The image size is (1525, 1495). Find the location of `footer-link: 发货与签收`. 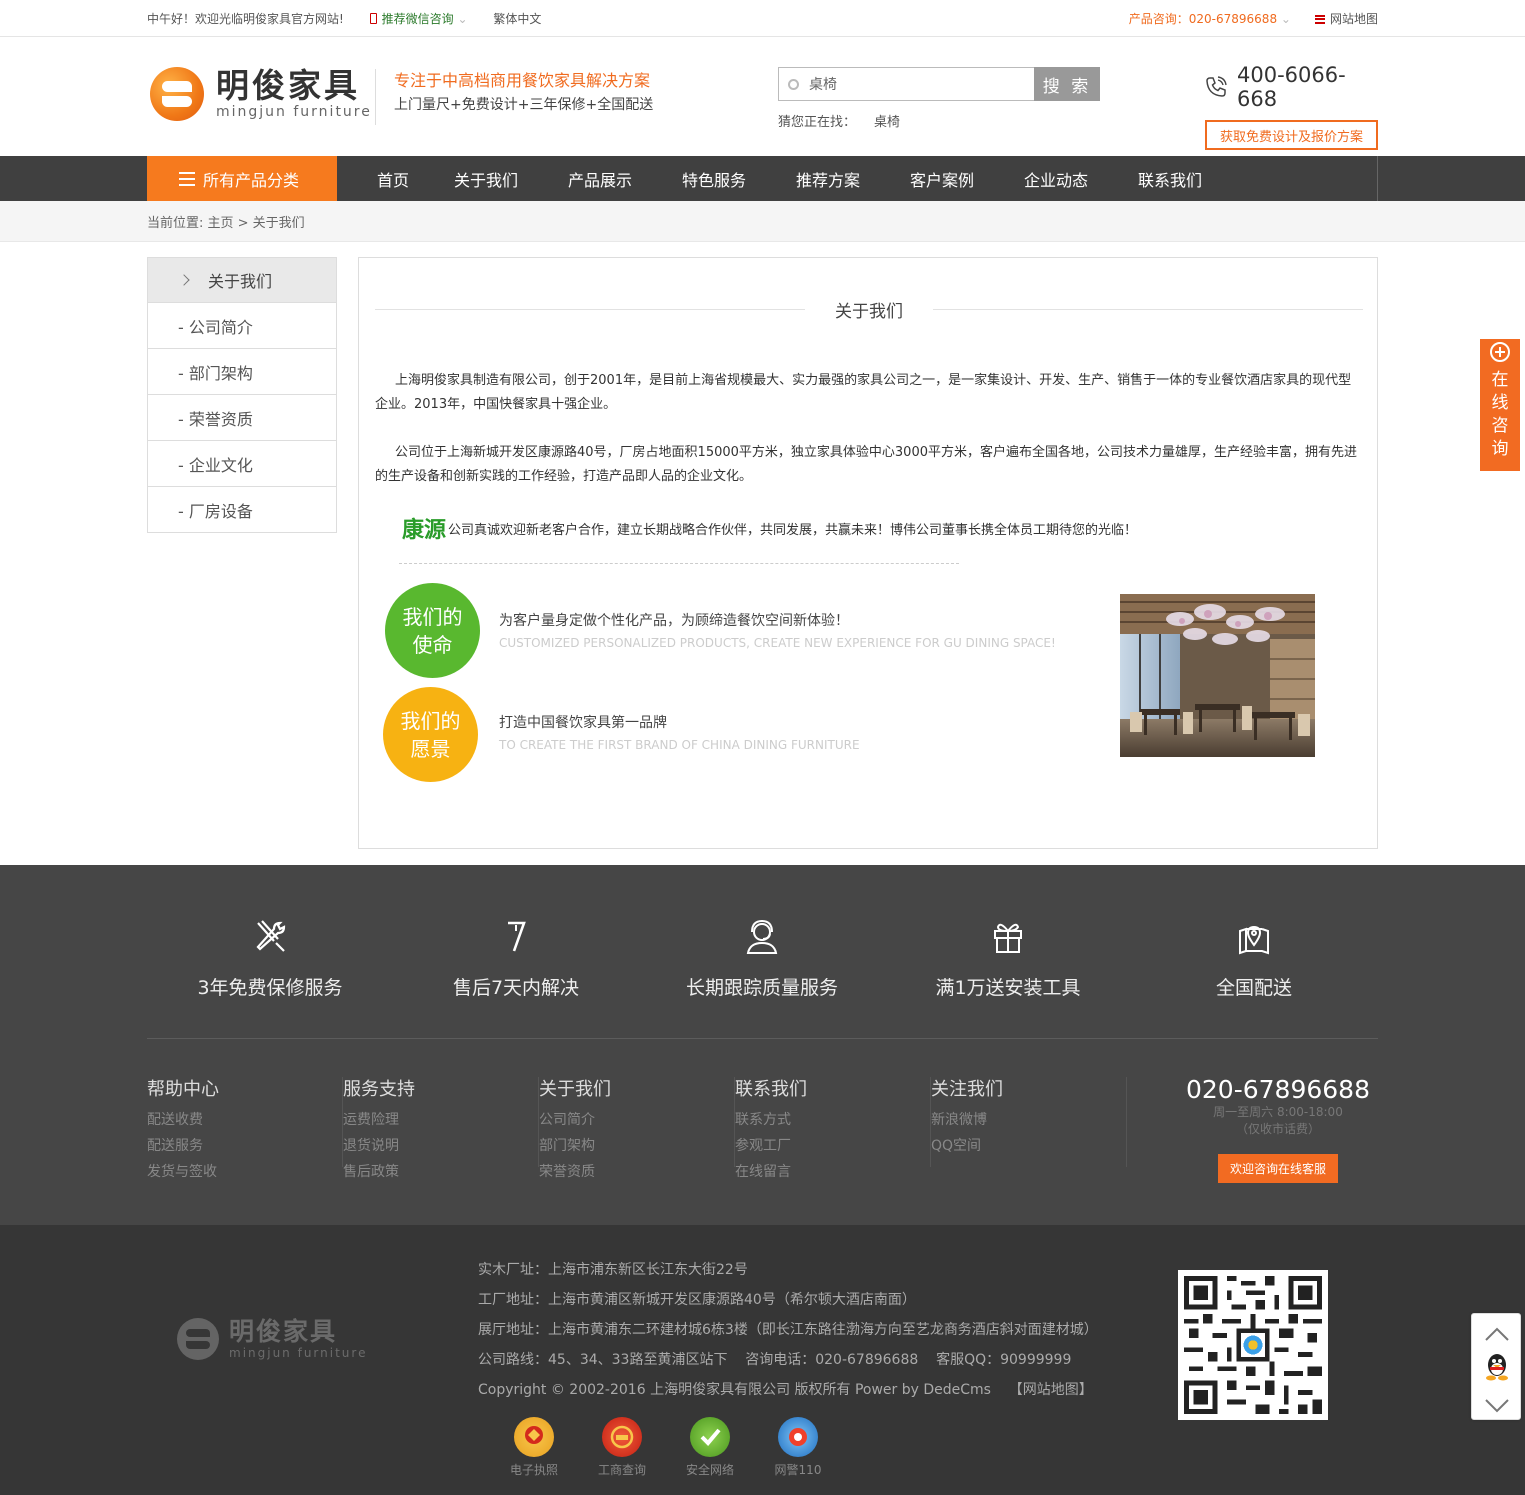

footer-link: 发货与签收 is located at coordinates (244, 1172).